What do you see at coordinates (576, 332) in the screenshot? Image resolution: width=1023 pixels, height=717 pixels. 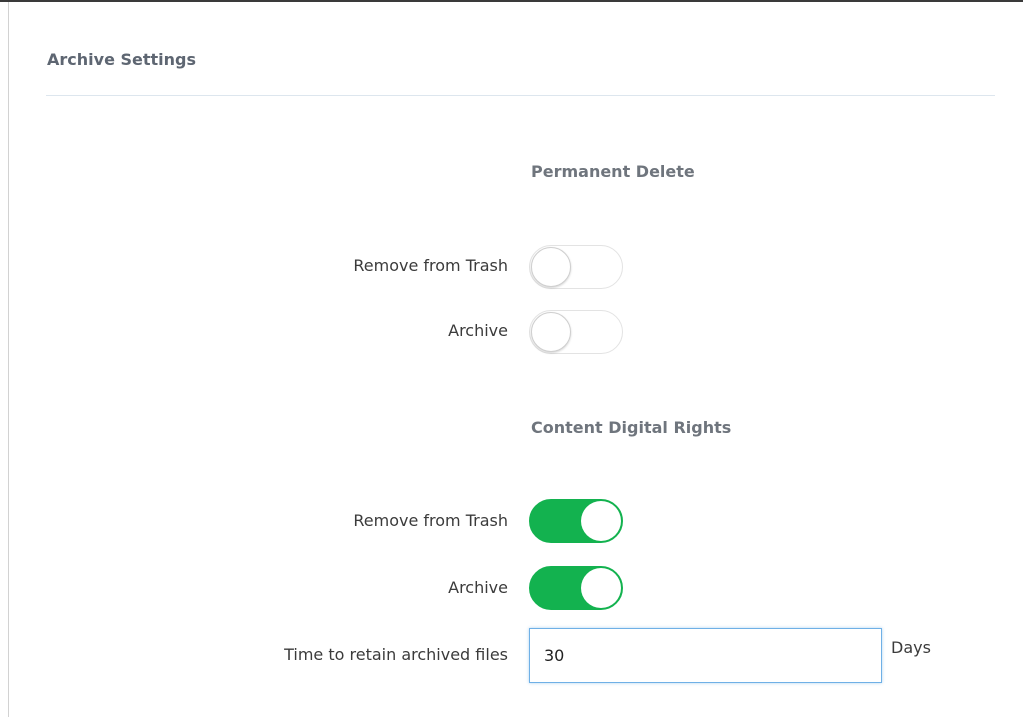 I see `pd-archive-toggle` at bounding box center [576, 332].